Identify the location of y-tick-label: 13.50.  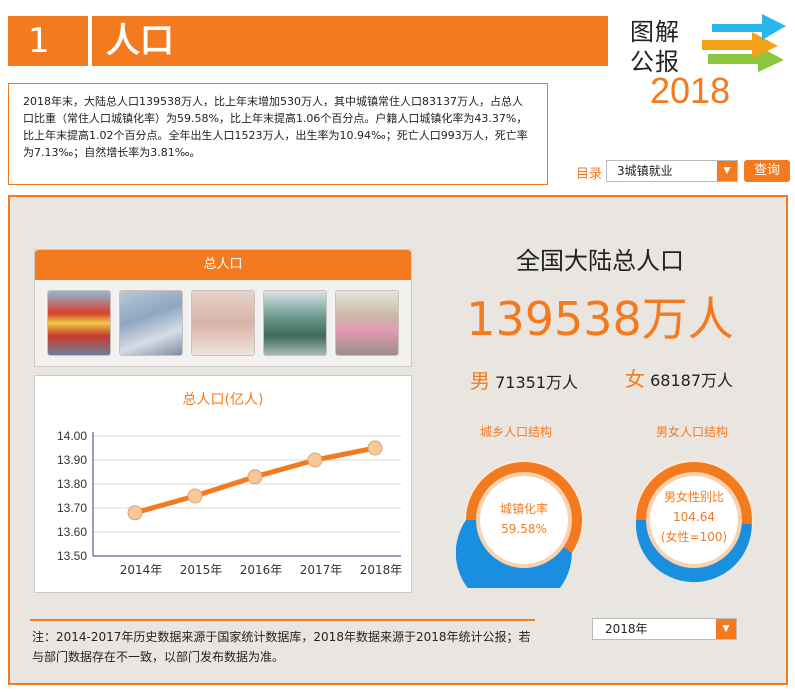
(72, 556).